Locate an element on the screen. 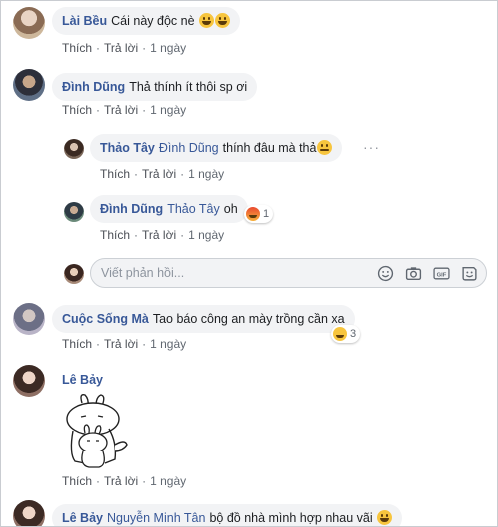  comment-bubble: Đình Dũng Thả thính ít thôi sp ơi is located at coordinates (155, 87).